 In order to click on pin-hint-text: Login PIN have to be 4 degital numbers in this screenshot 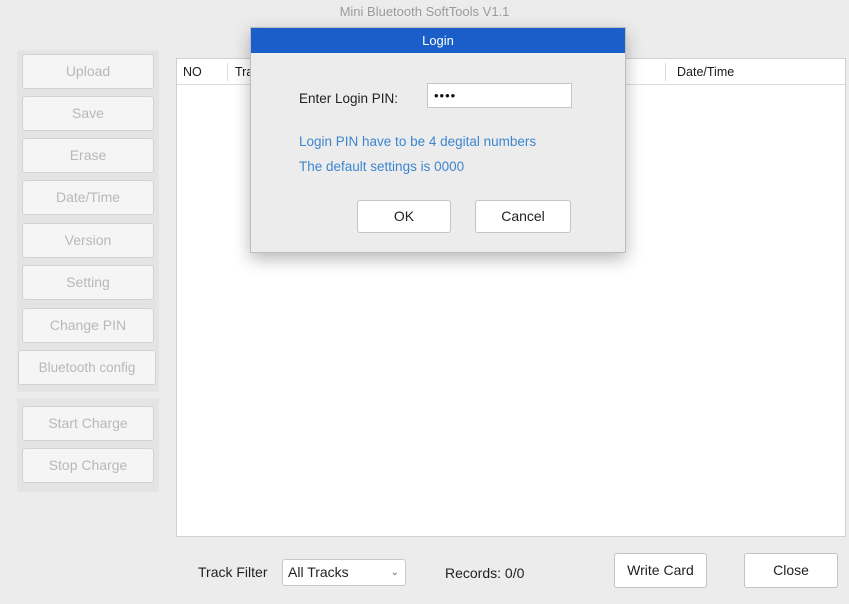, I will do `click(418, 141)`.